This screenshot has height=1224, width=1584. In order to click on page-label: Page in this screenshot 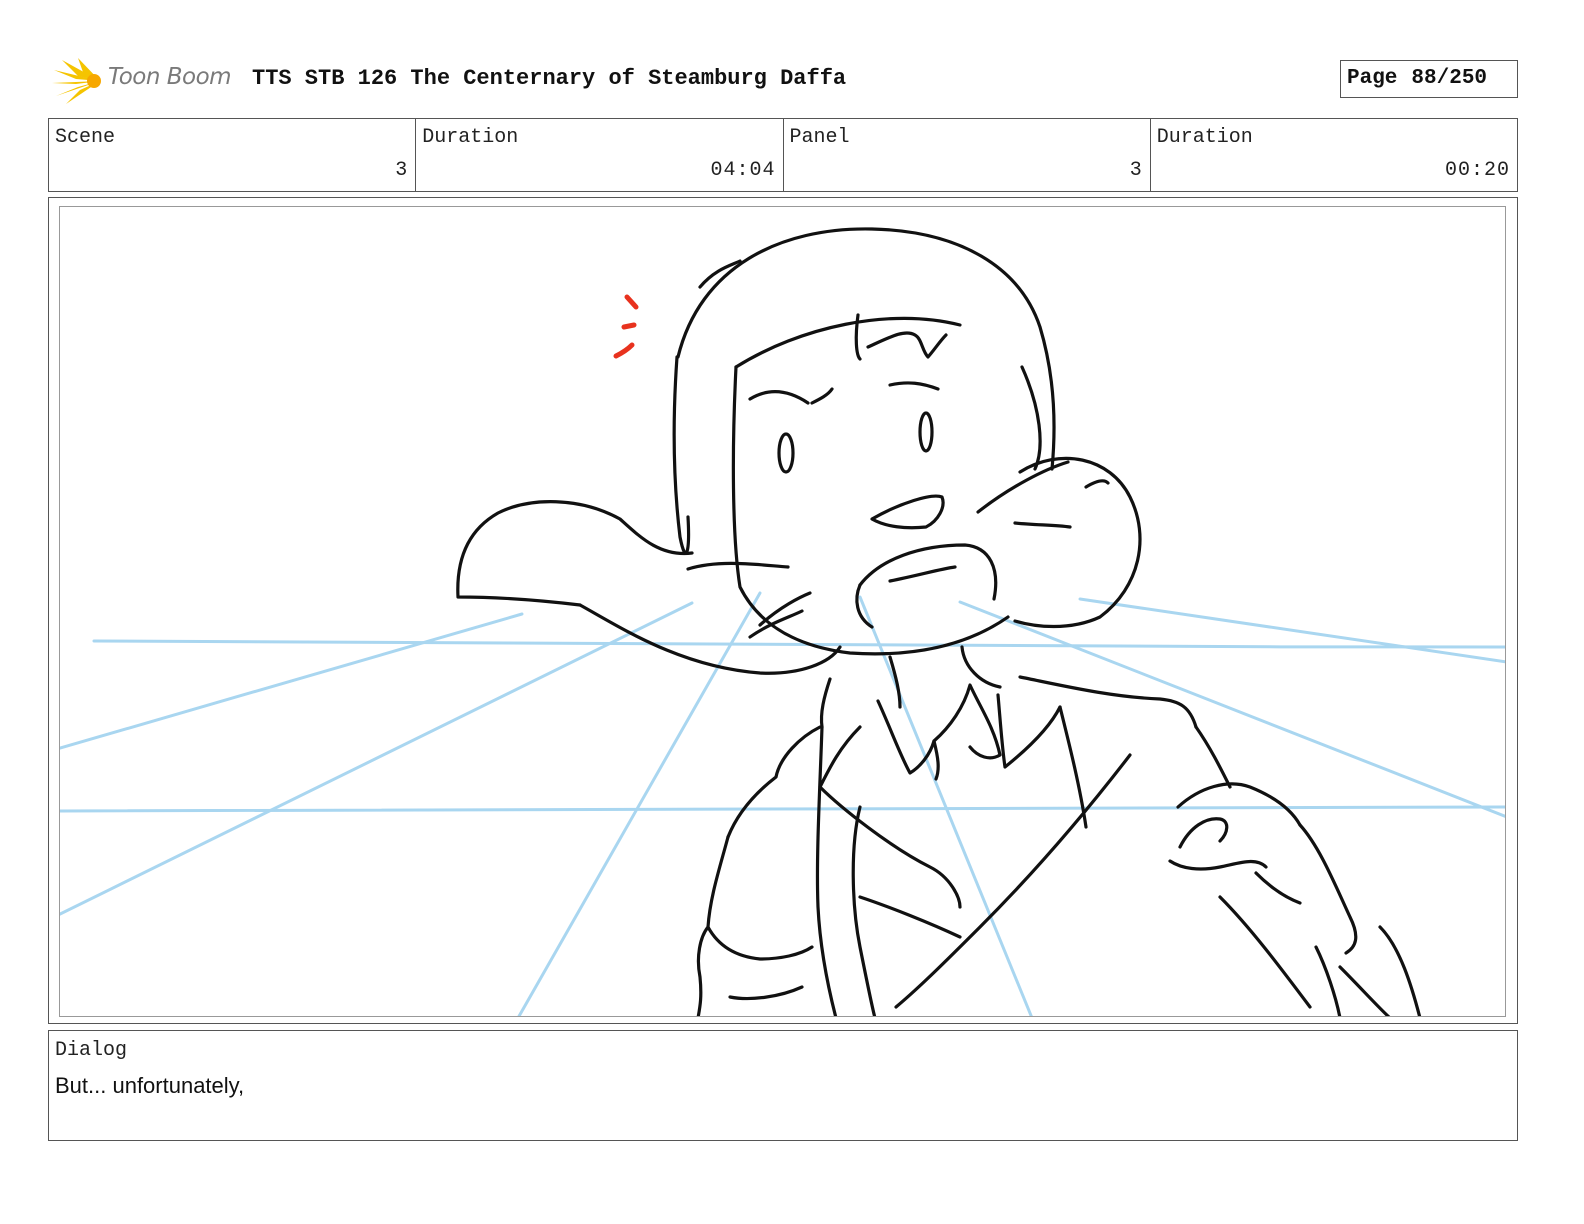, I will do `click(1372, 78)`.